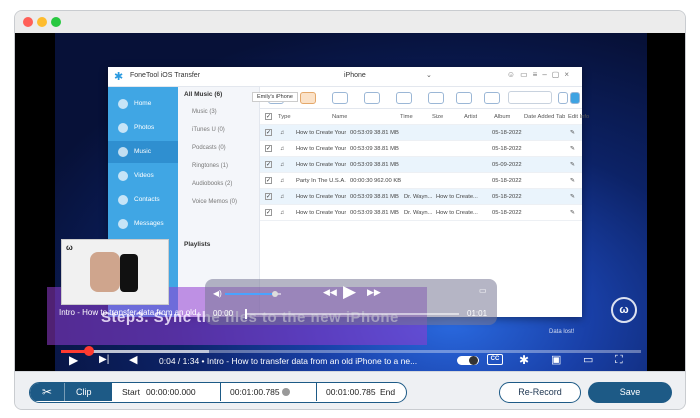  What do you see at coordinates (203, 94) in the screenshot?
I see `category-heading: All Music (6)` at bounding box center [203, 94].